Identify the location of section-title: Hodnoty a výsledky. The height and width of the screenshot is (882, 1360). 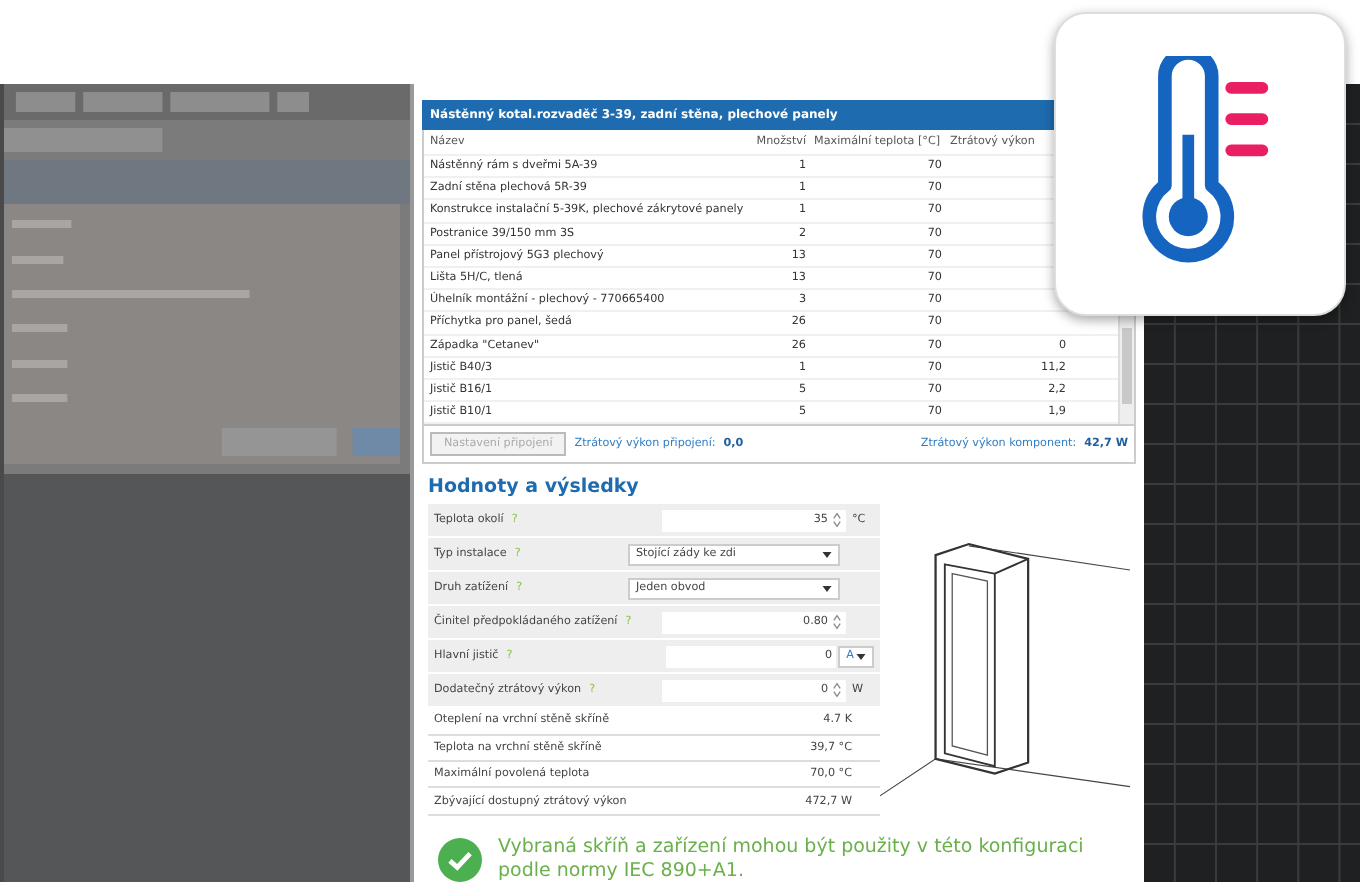
(534, 488).